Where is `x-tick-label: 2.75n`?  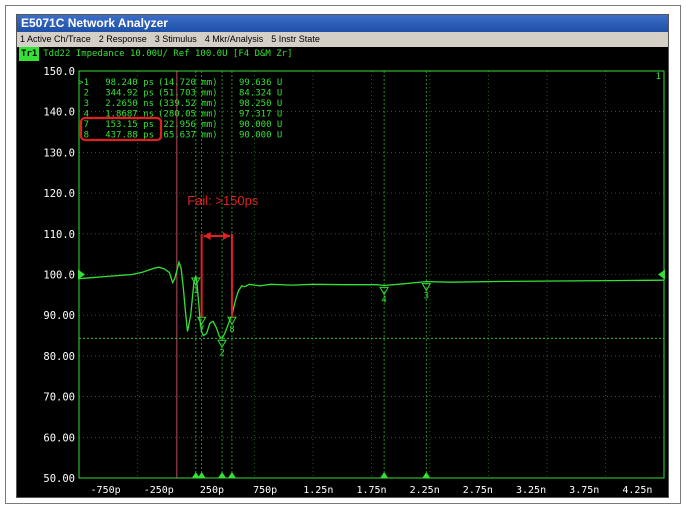 x-tick-label: 2.75n is located at coordinates (478, 490).